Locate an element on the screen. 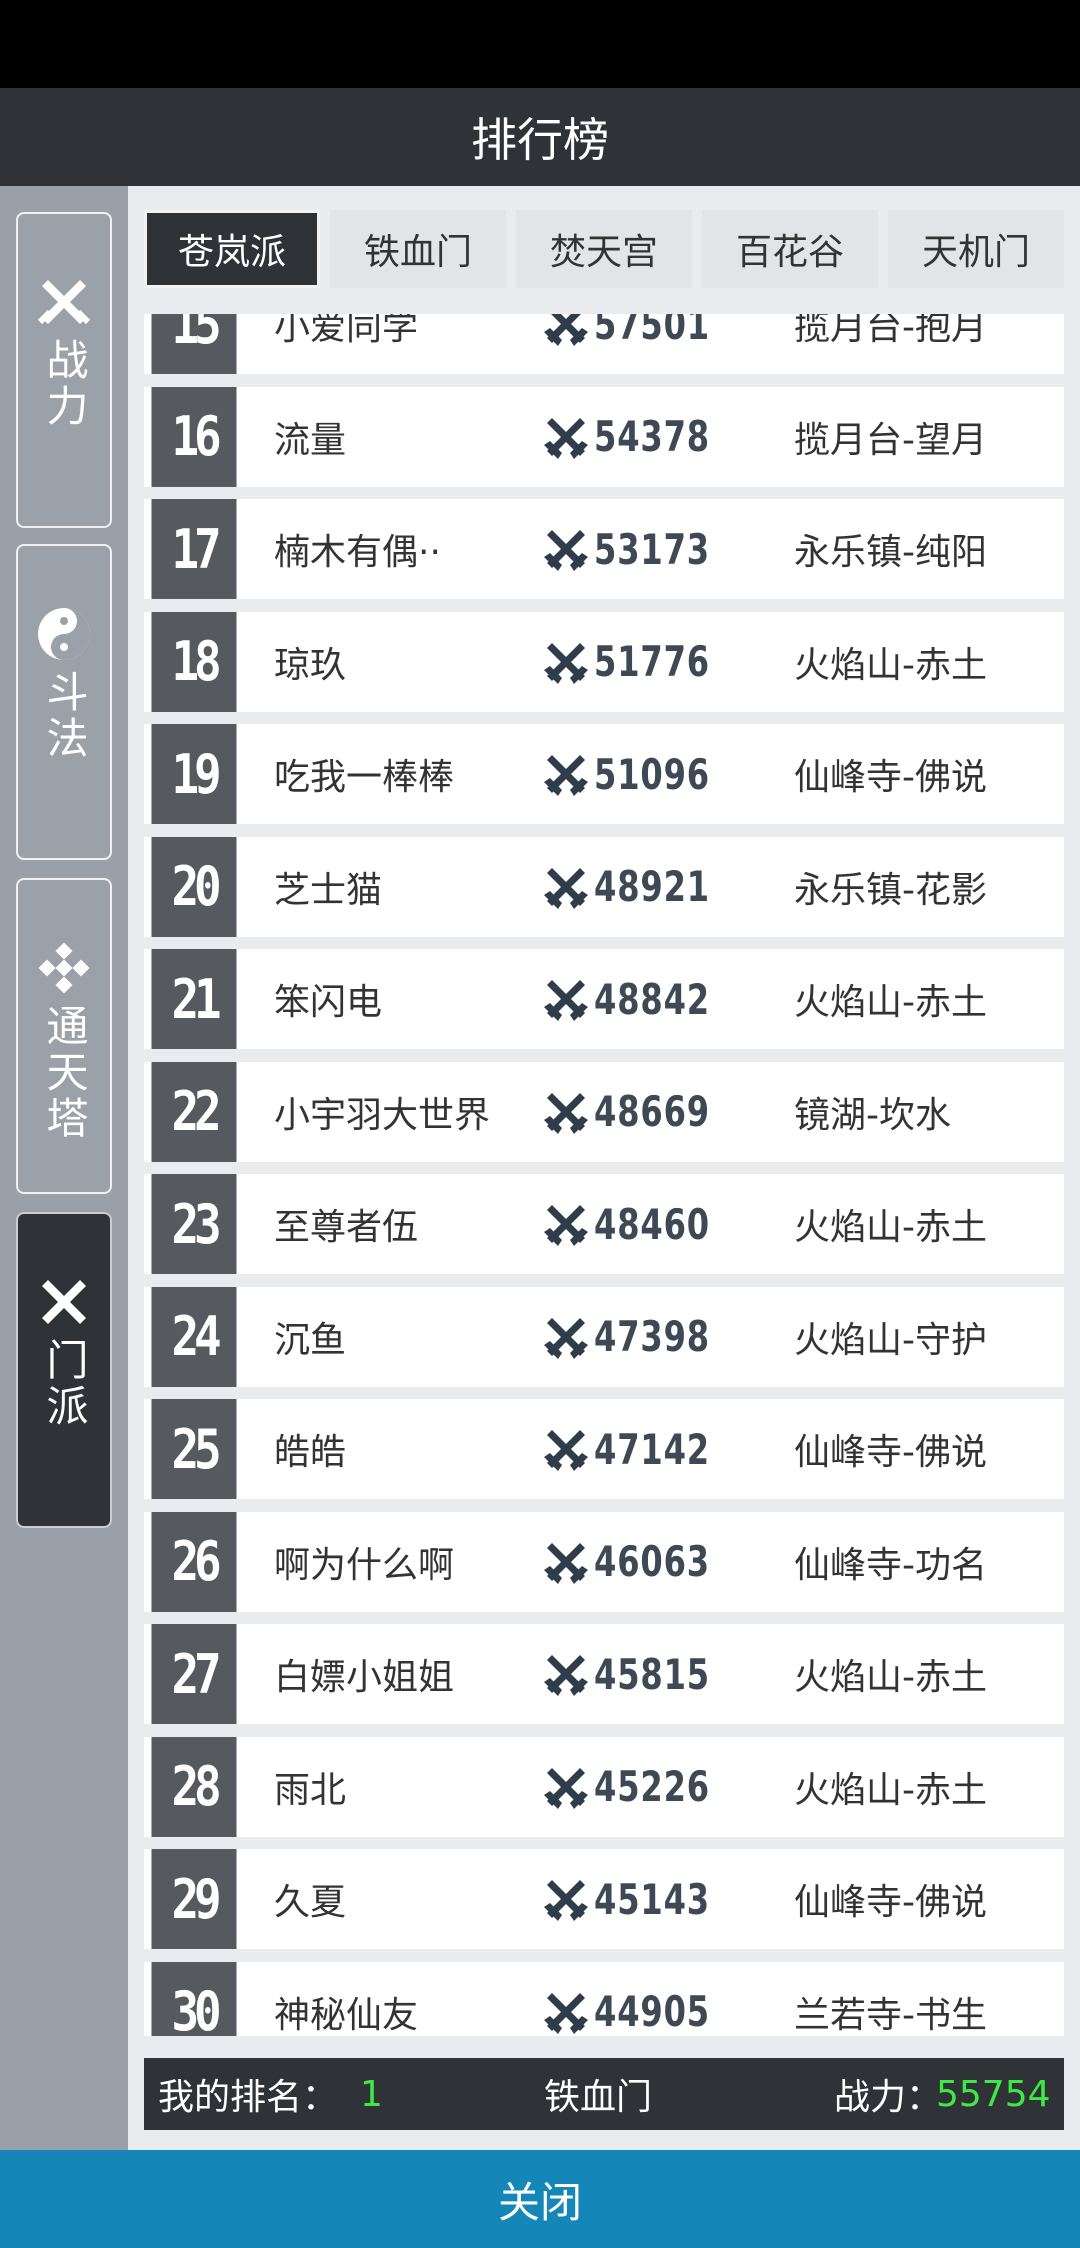  table-row: 23 至尊者伍 48460 火焰山-赤土 is located at coordinates (604, 1224).